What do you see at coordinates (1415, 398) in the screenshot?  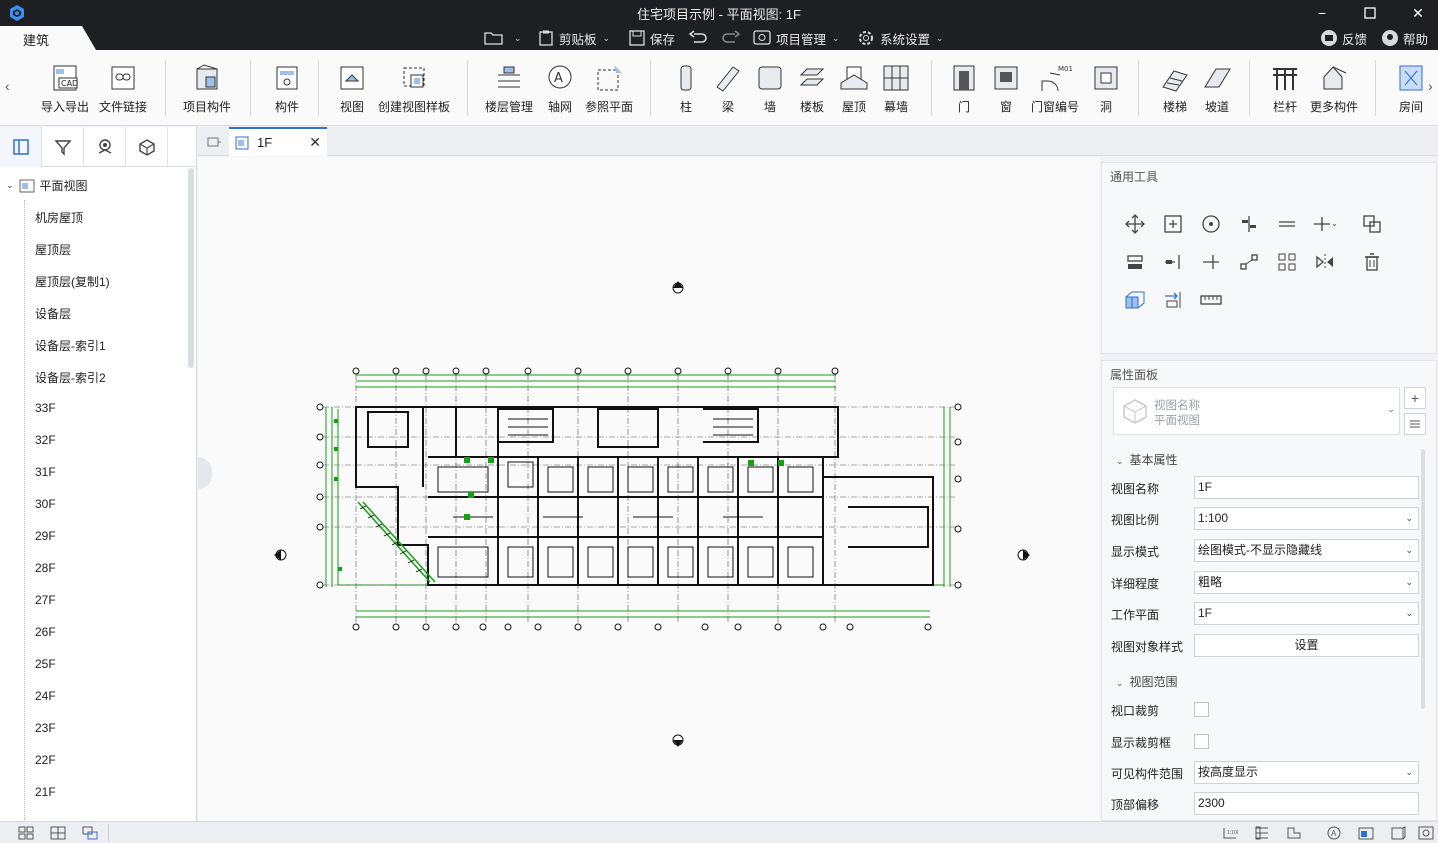 I see `add-view-type-button: +` at bounding box center [1415, 398].